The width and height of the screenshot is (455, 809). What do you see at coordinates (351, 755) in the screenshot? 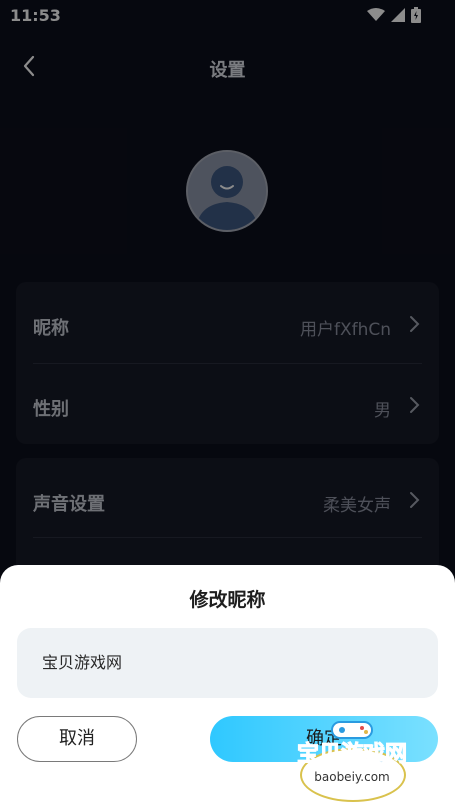
I see `watermark-text: 宝贝游戏网` at bounding box center [351, 755].